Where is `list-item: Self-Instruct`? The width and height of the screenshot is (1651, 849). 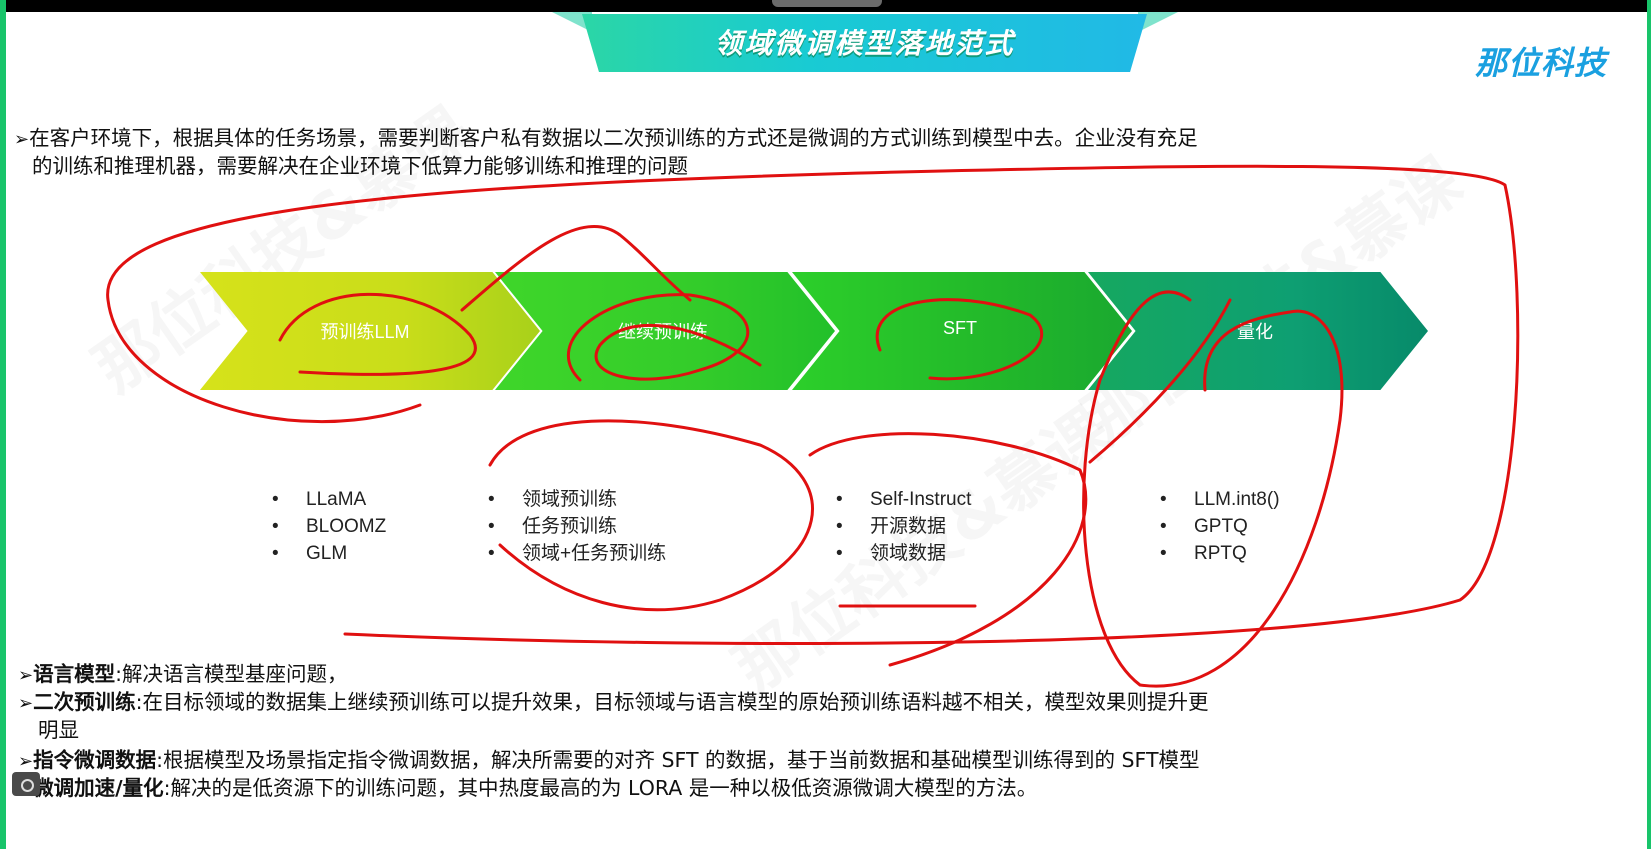
list-item: Self-Instruct is located at coordinates (902, 499).